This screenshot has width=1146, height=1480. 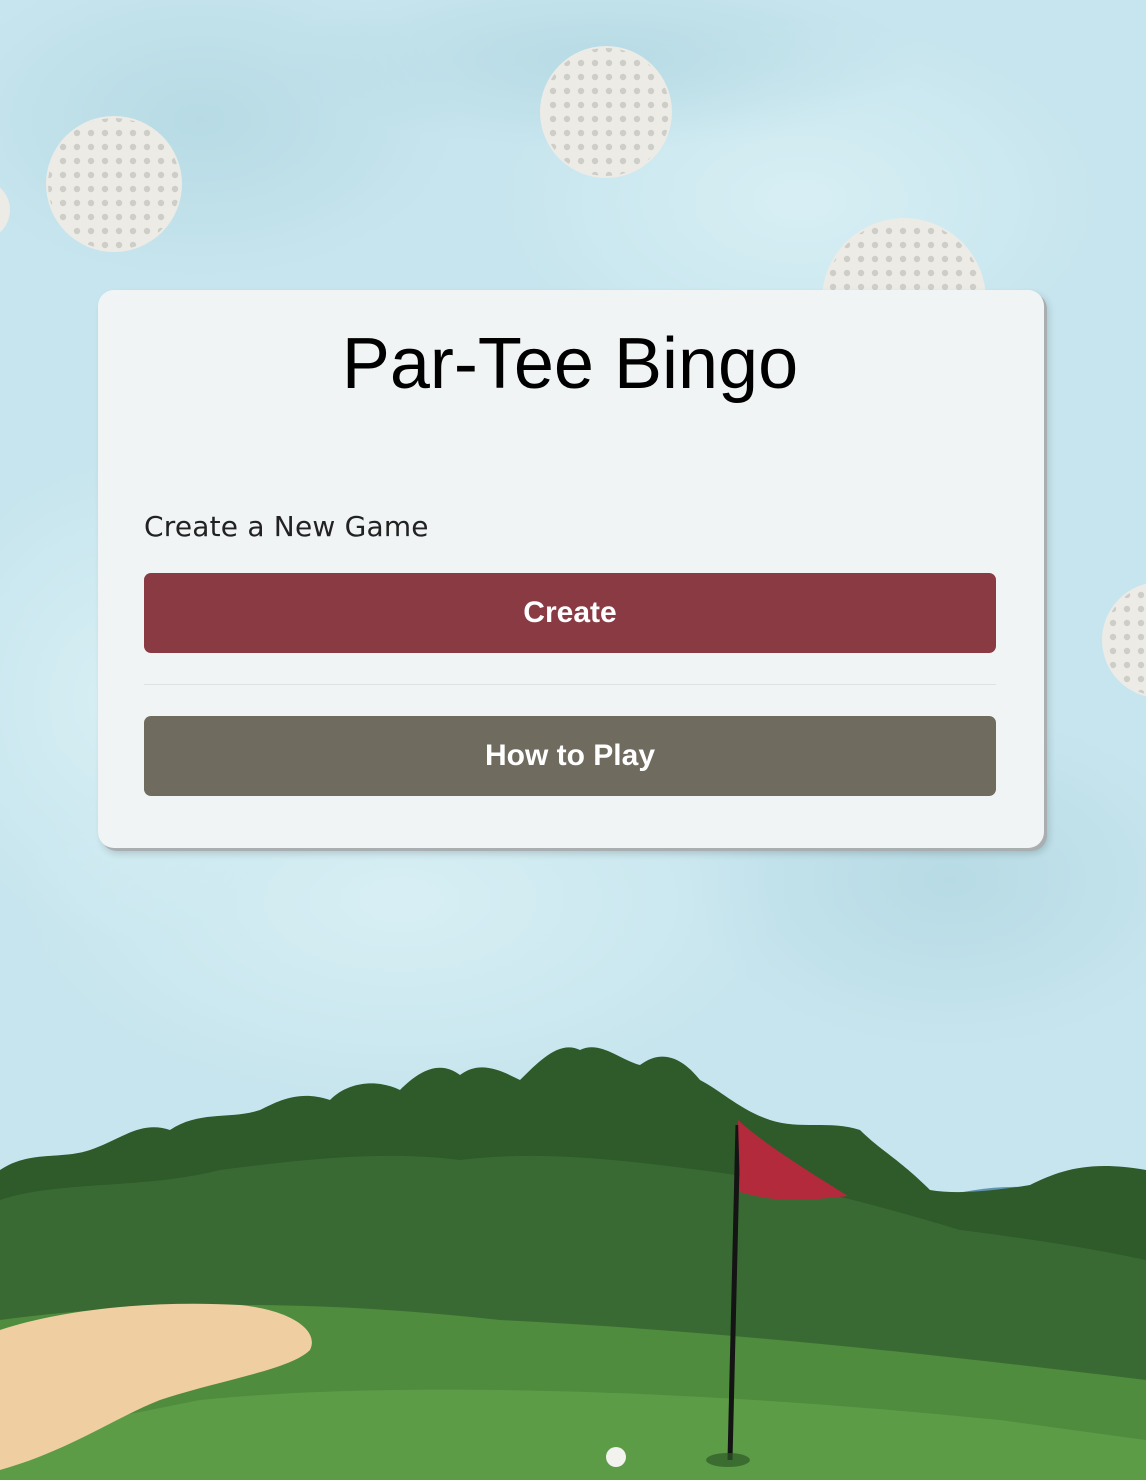 What do you see at coordinates (570, 756) in the screenshot?
I see `how-to-play-button: How to Play` at bounding box center [570, 756].